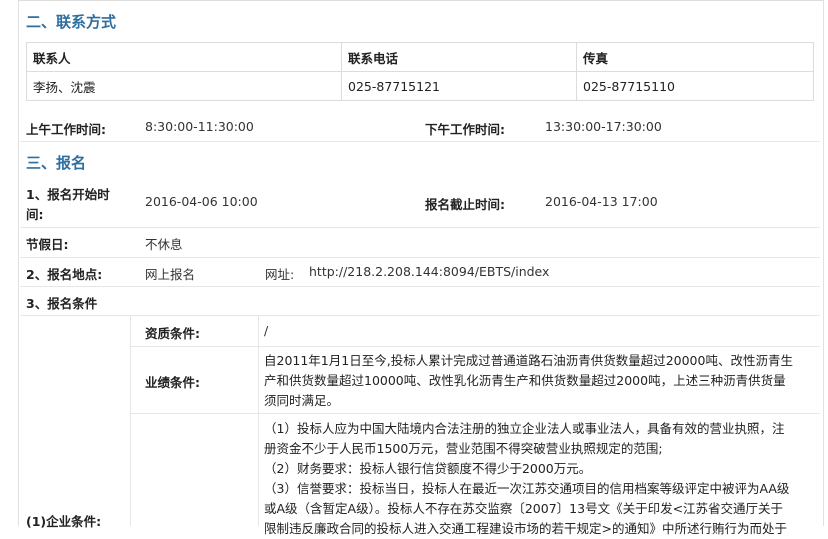 The height and width of the screenshot is (539, 828). I want to click on contact-person-header: 联系人, so click(184, 57).